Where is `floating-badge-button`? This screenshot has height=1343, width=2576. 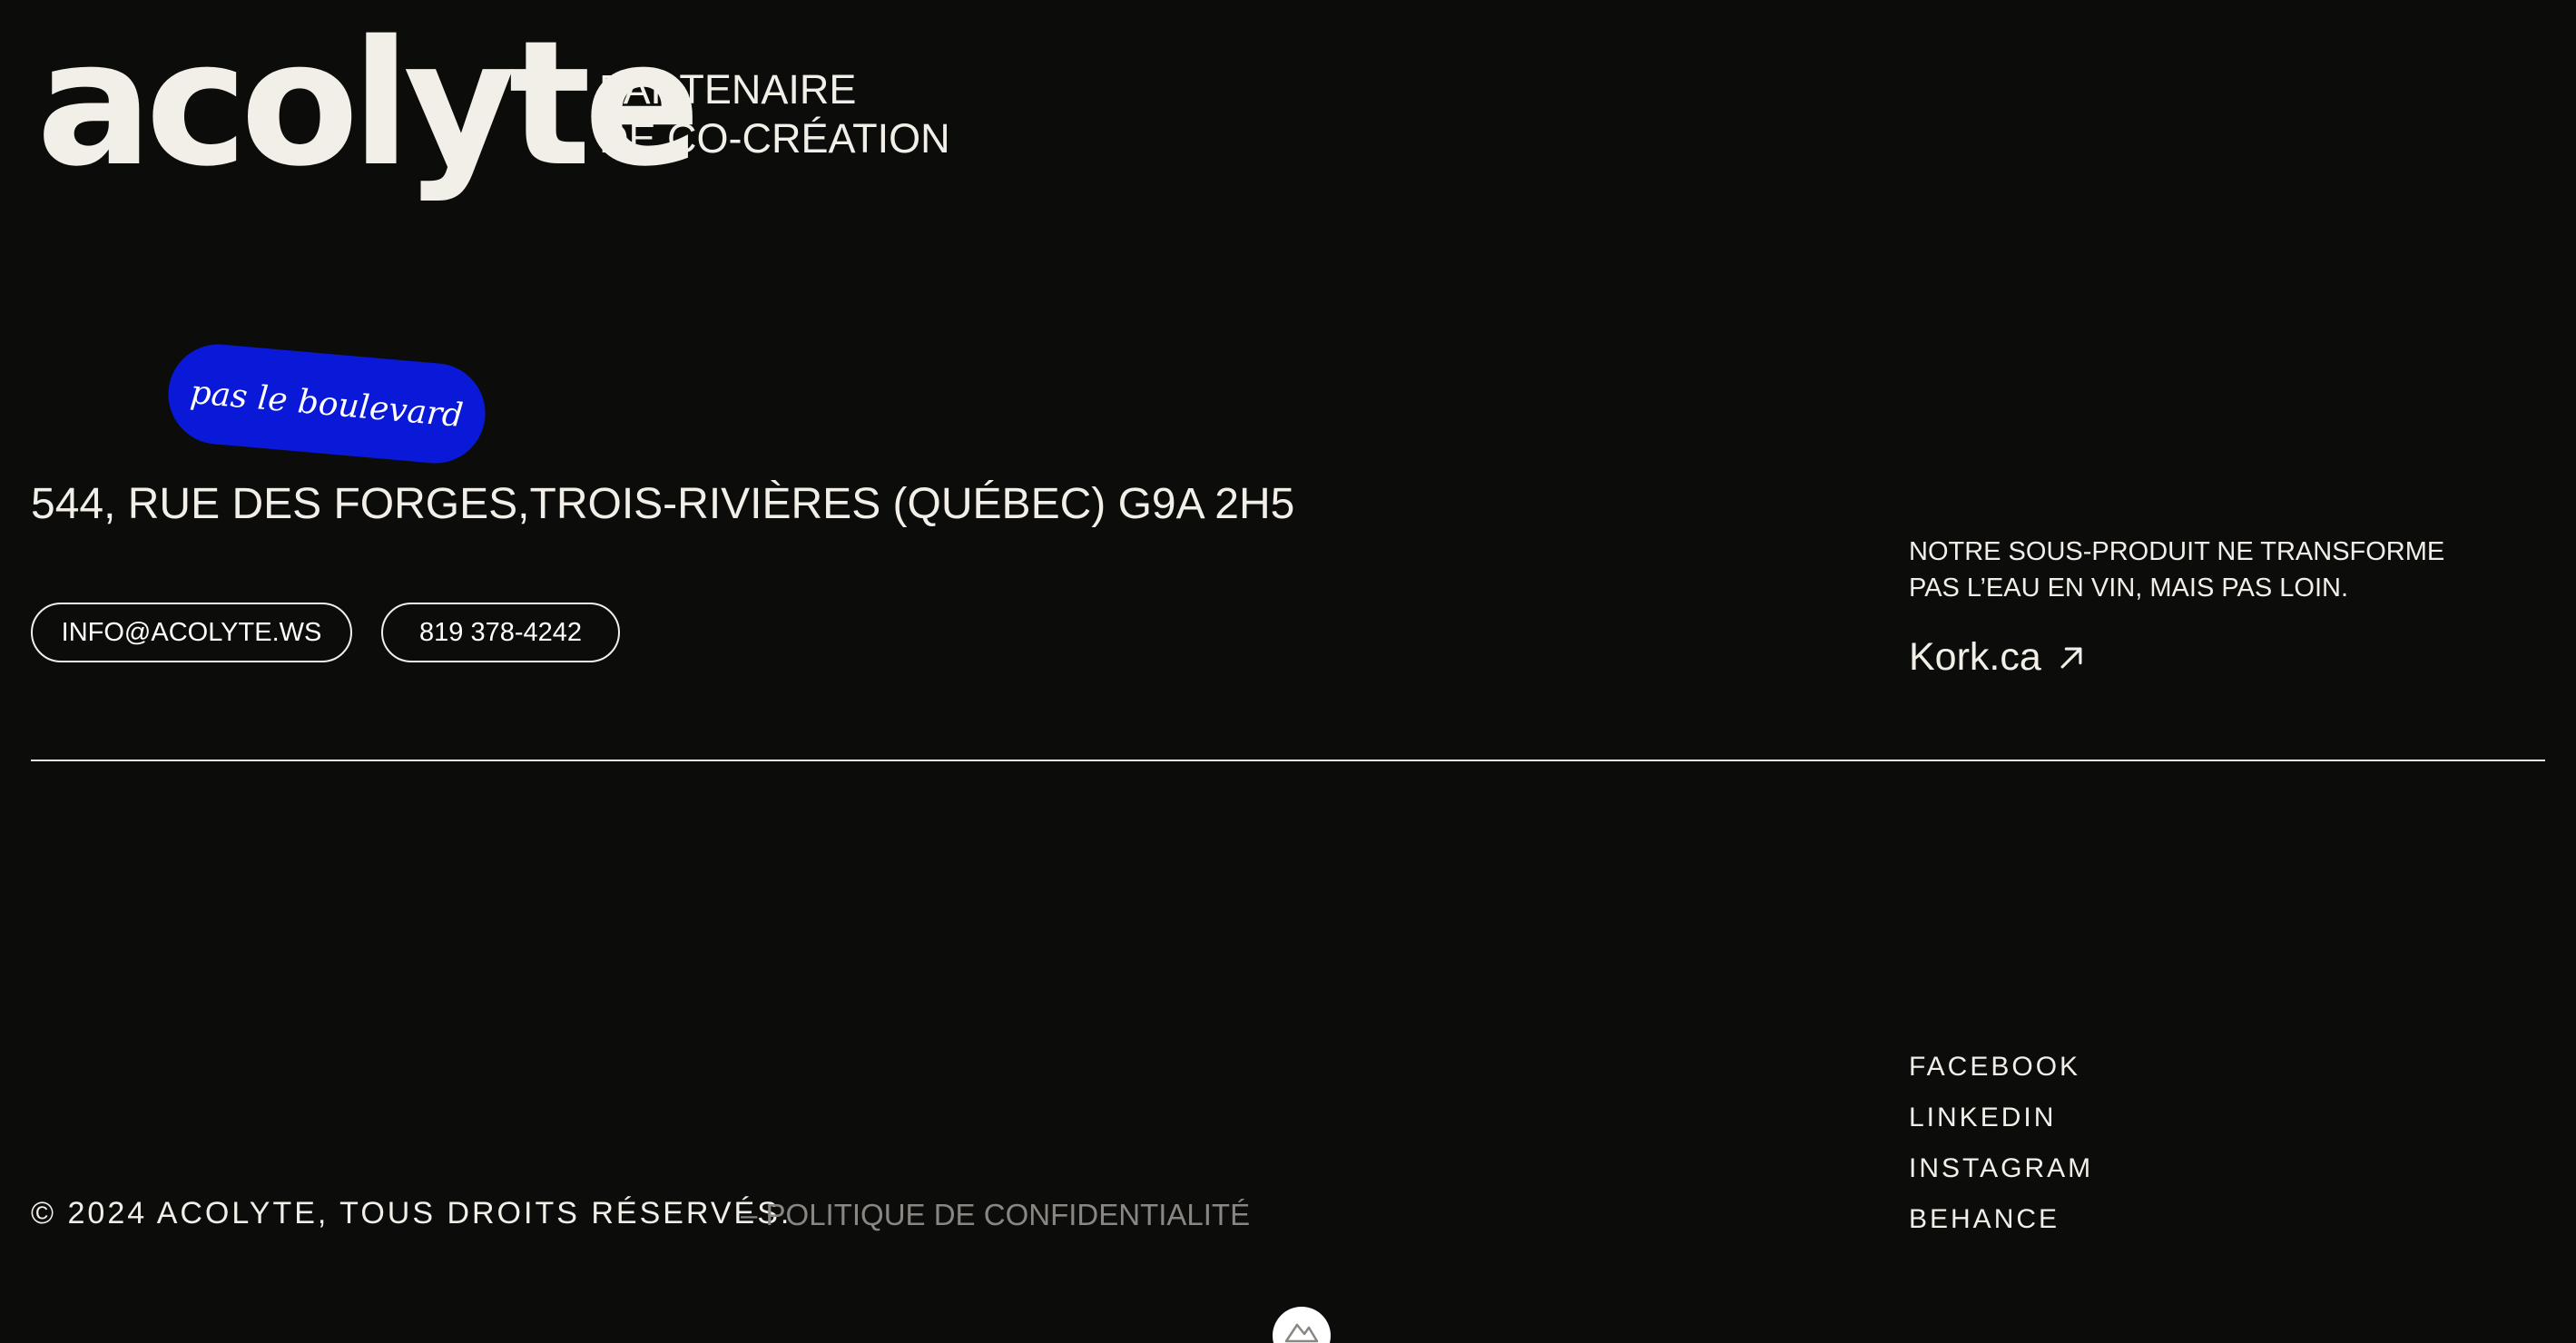 floating-badge-button is located at coordinates (1302, 1325).